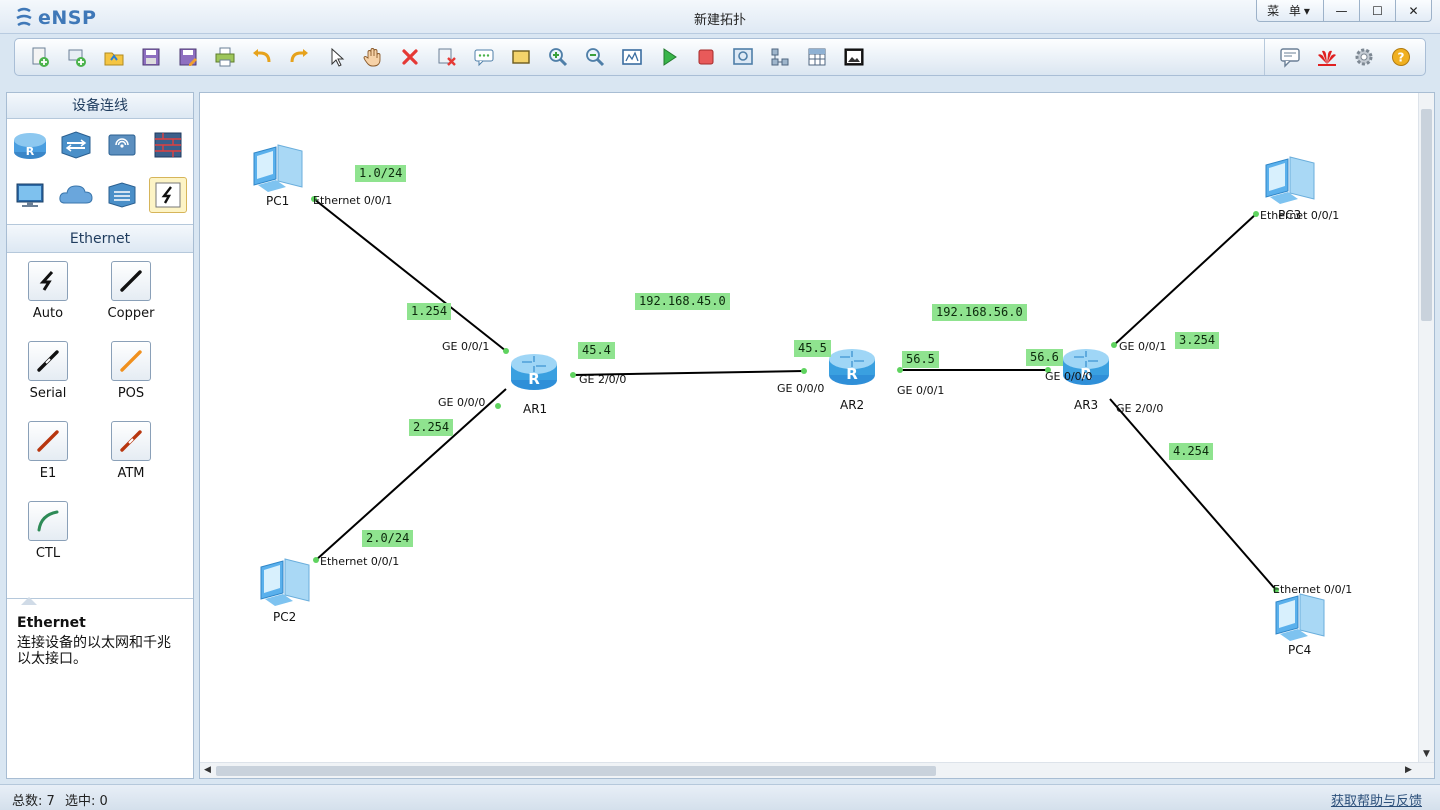  I want to click on help-button: ?, so click(1400, 57).